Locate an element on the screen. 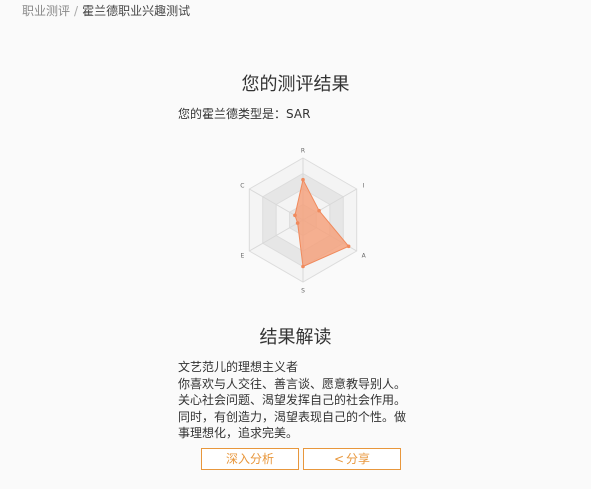 The height and width of the screenshot is (489, 591). share-icon: < is located at coordinates (339, 459).